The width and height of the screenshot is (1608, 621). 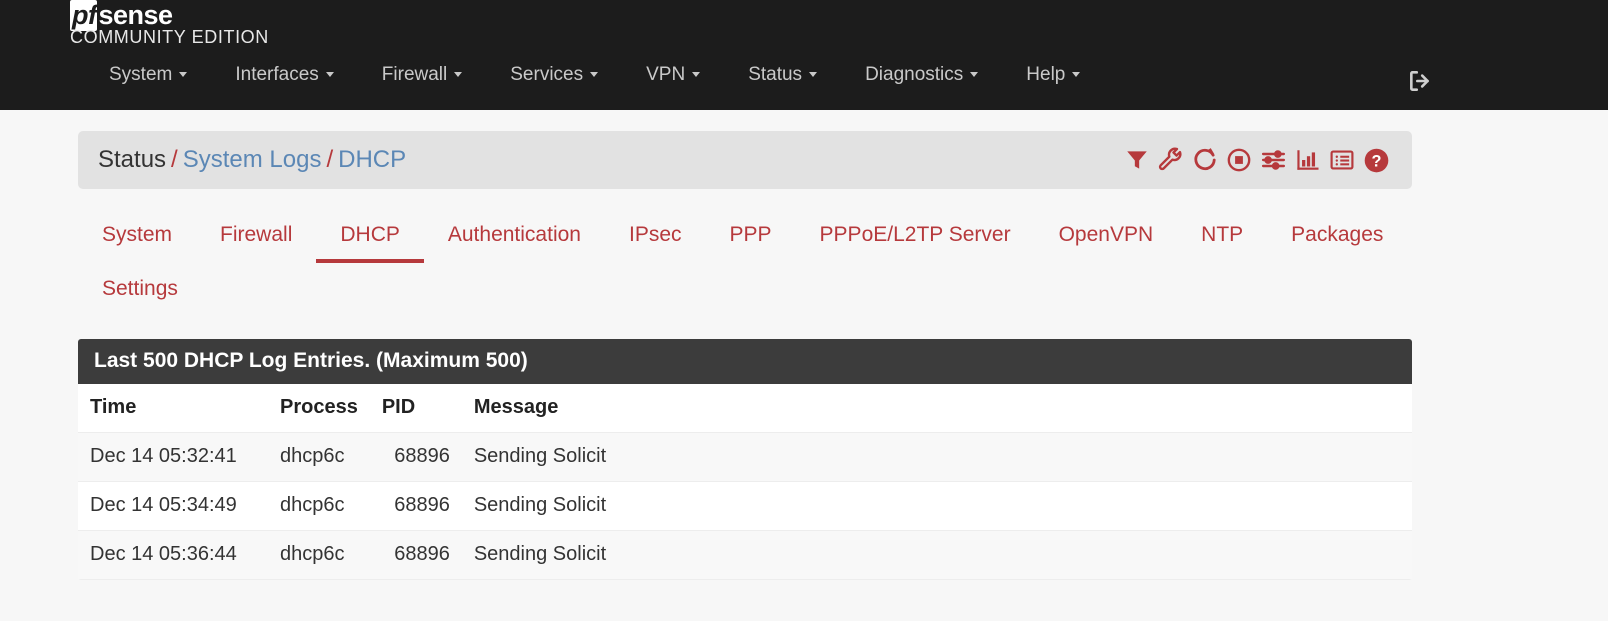 I want to click on help-circle-icon: ?, so click(x=1376, y=160).